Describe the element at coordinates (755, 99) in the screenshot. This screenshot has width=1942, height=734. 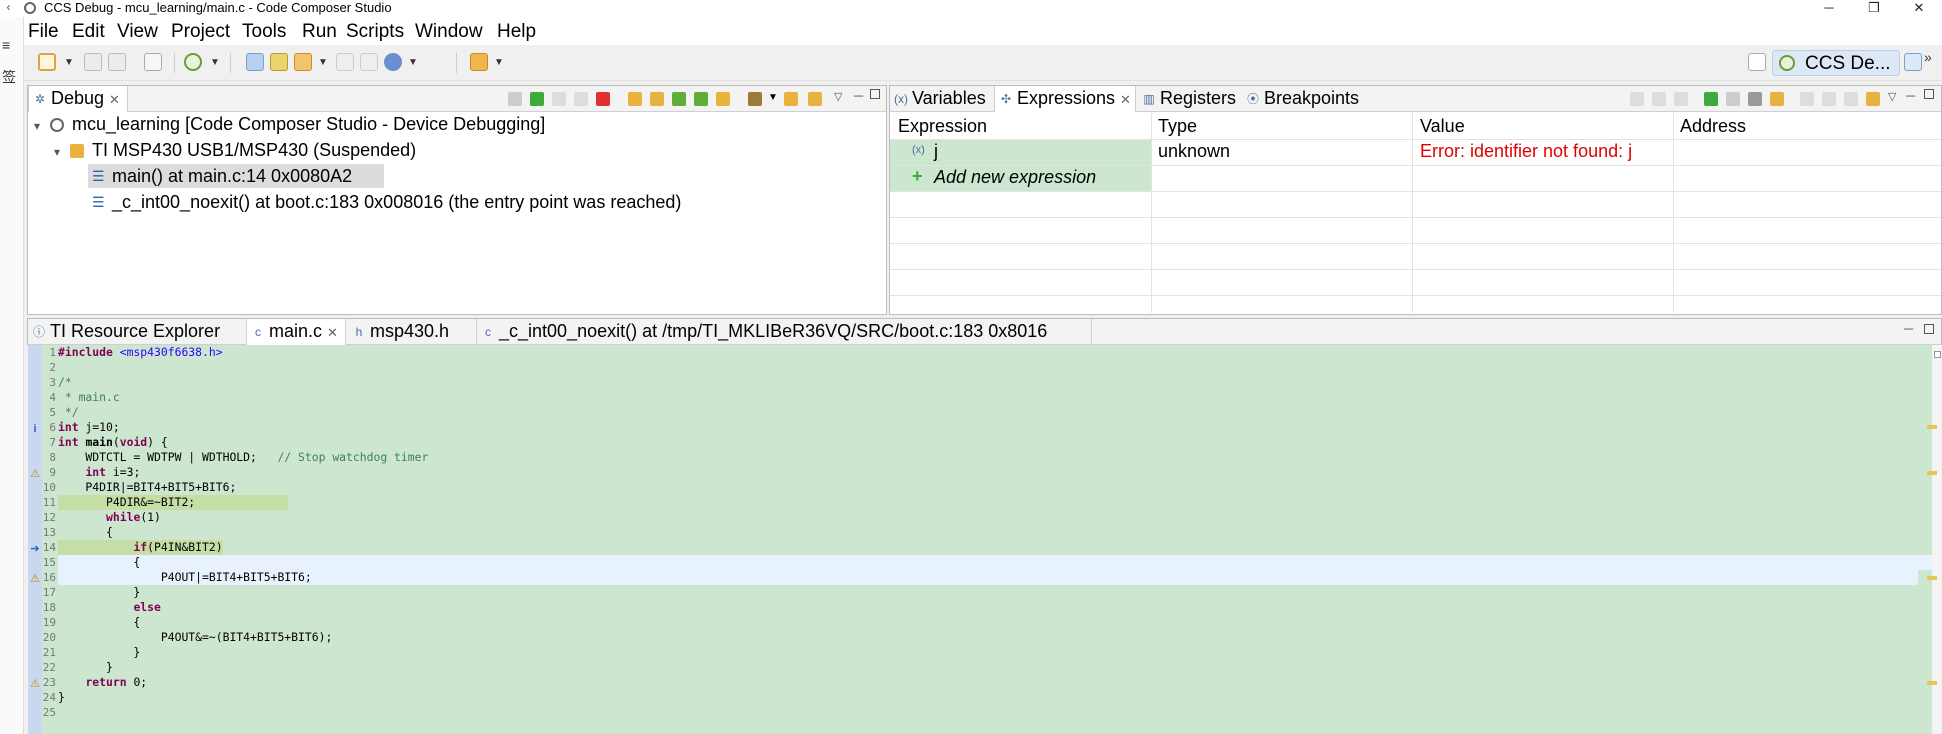
I see `reset-icon` at that location.